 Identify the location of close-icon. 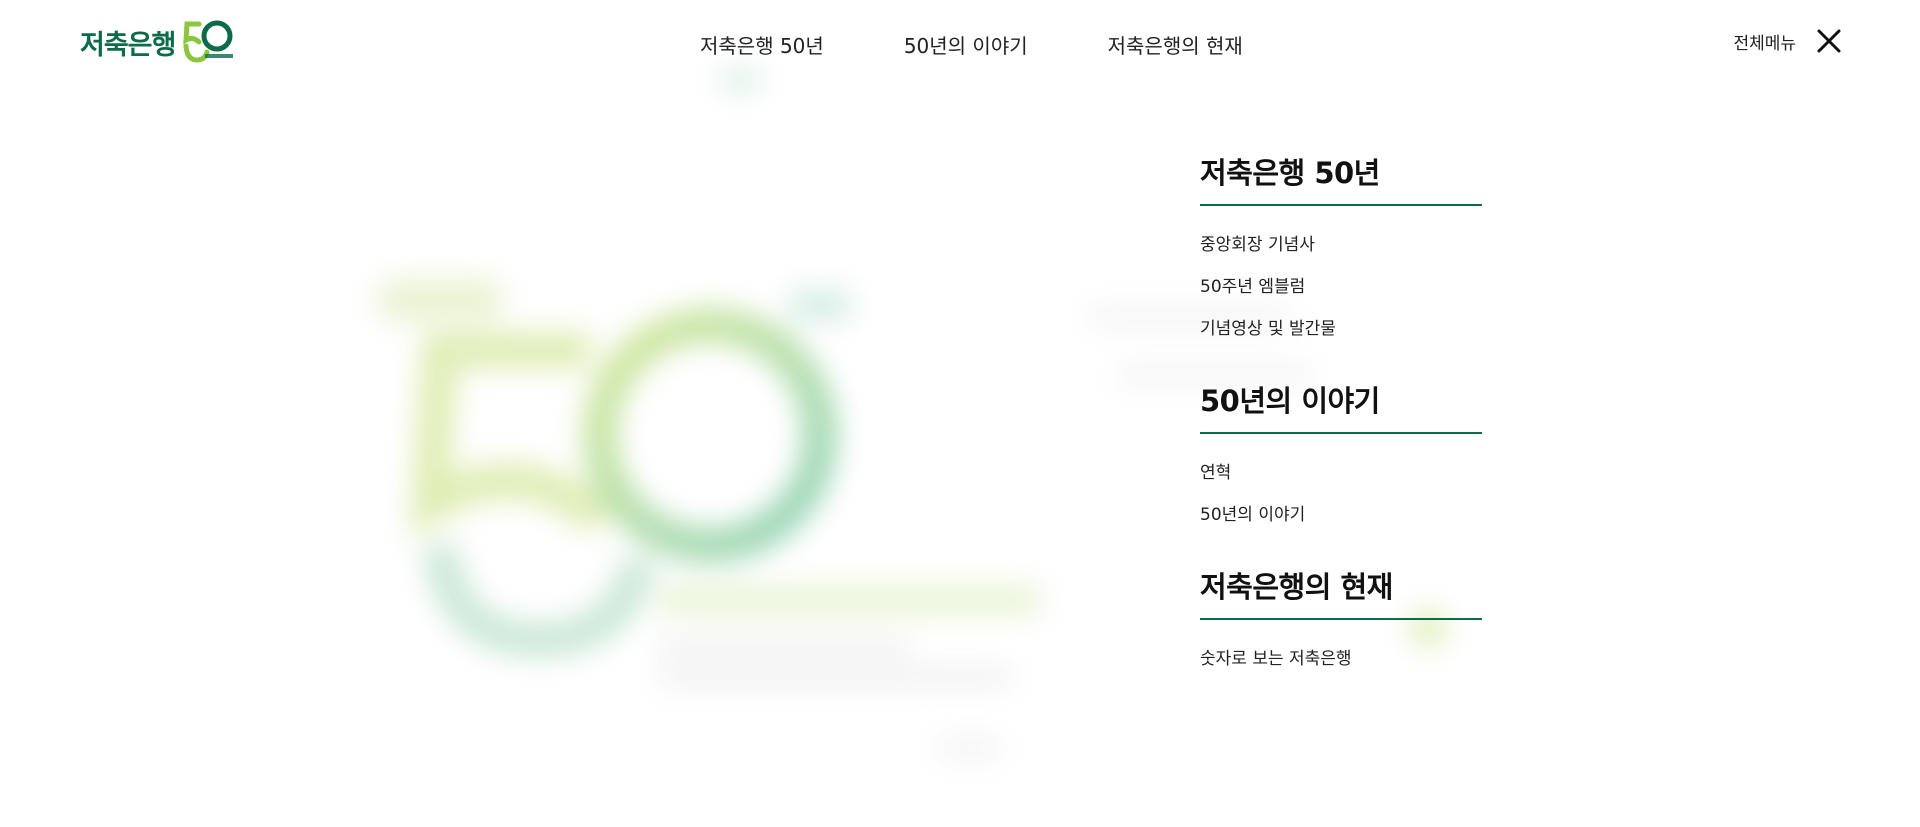
(1829, 41).